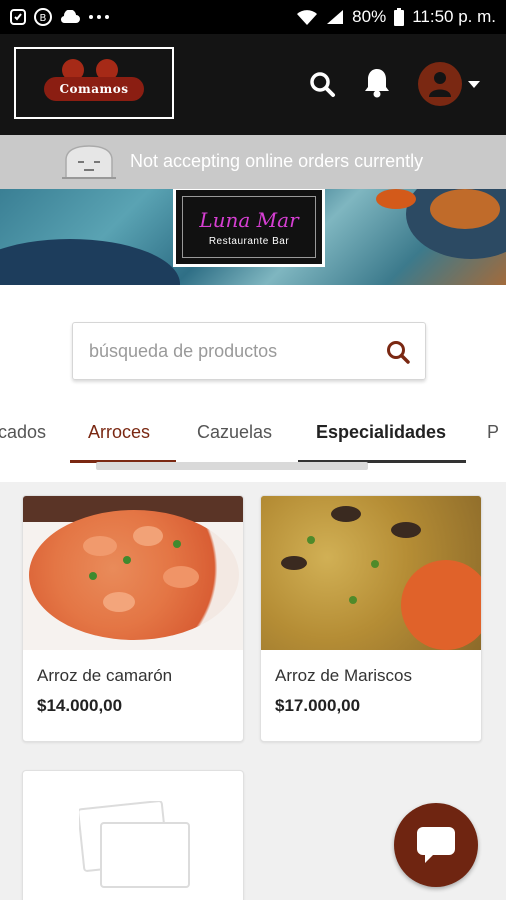 The width and height of the screenshot is (506, 900). Describe the element at coordinates (249, 241) in the screenshot. I see `restaurant-subtitle: Restaurante Bar` at that location.